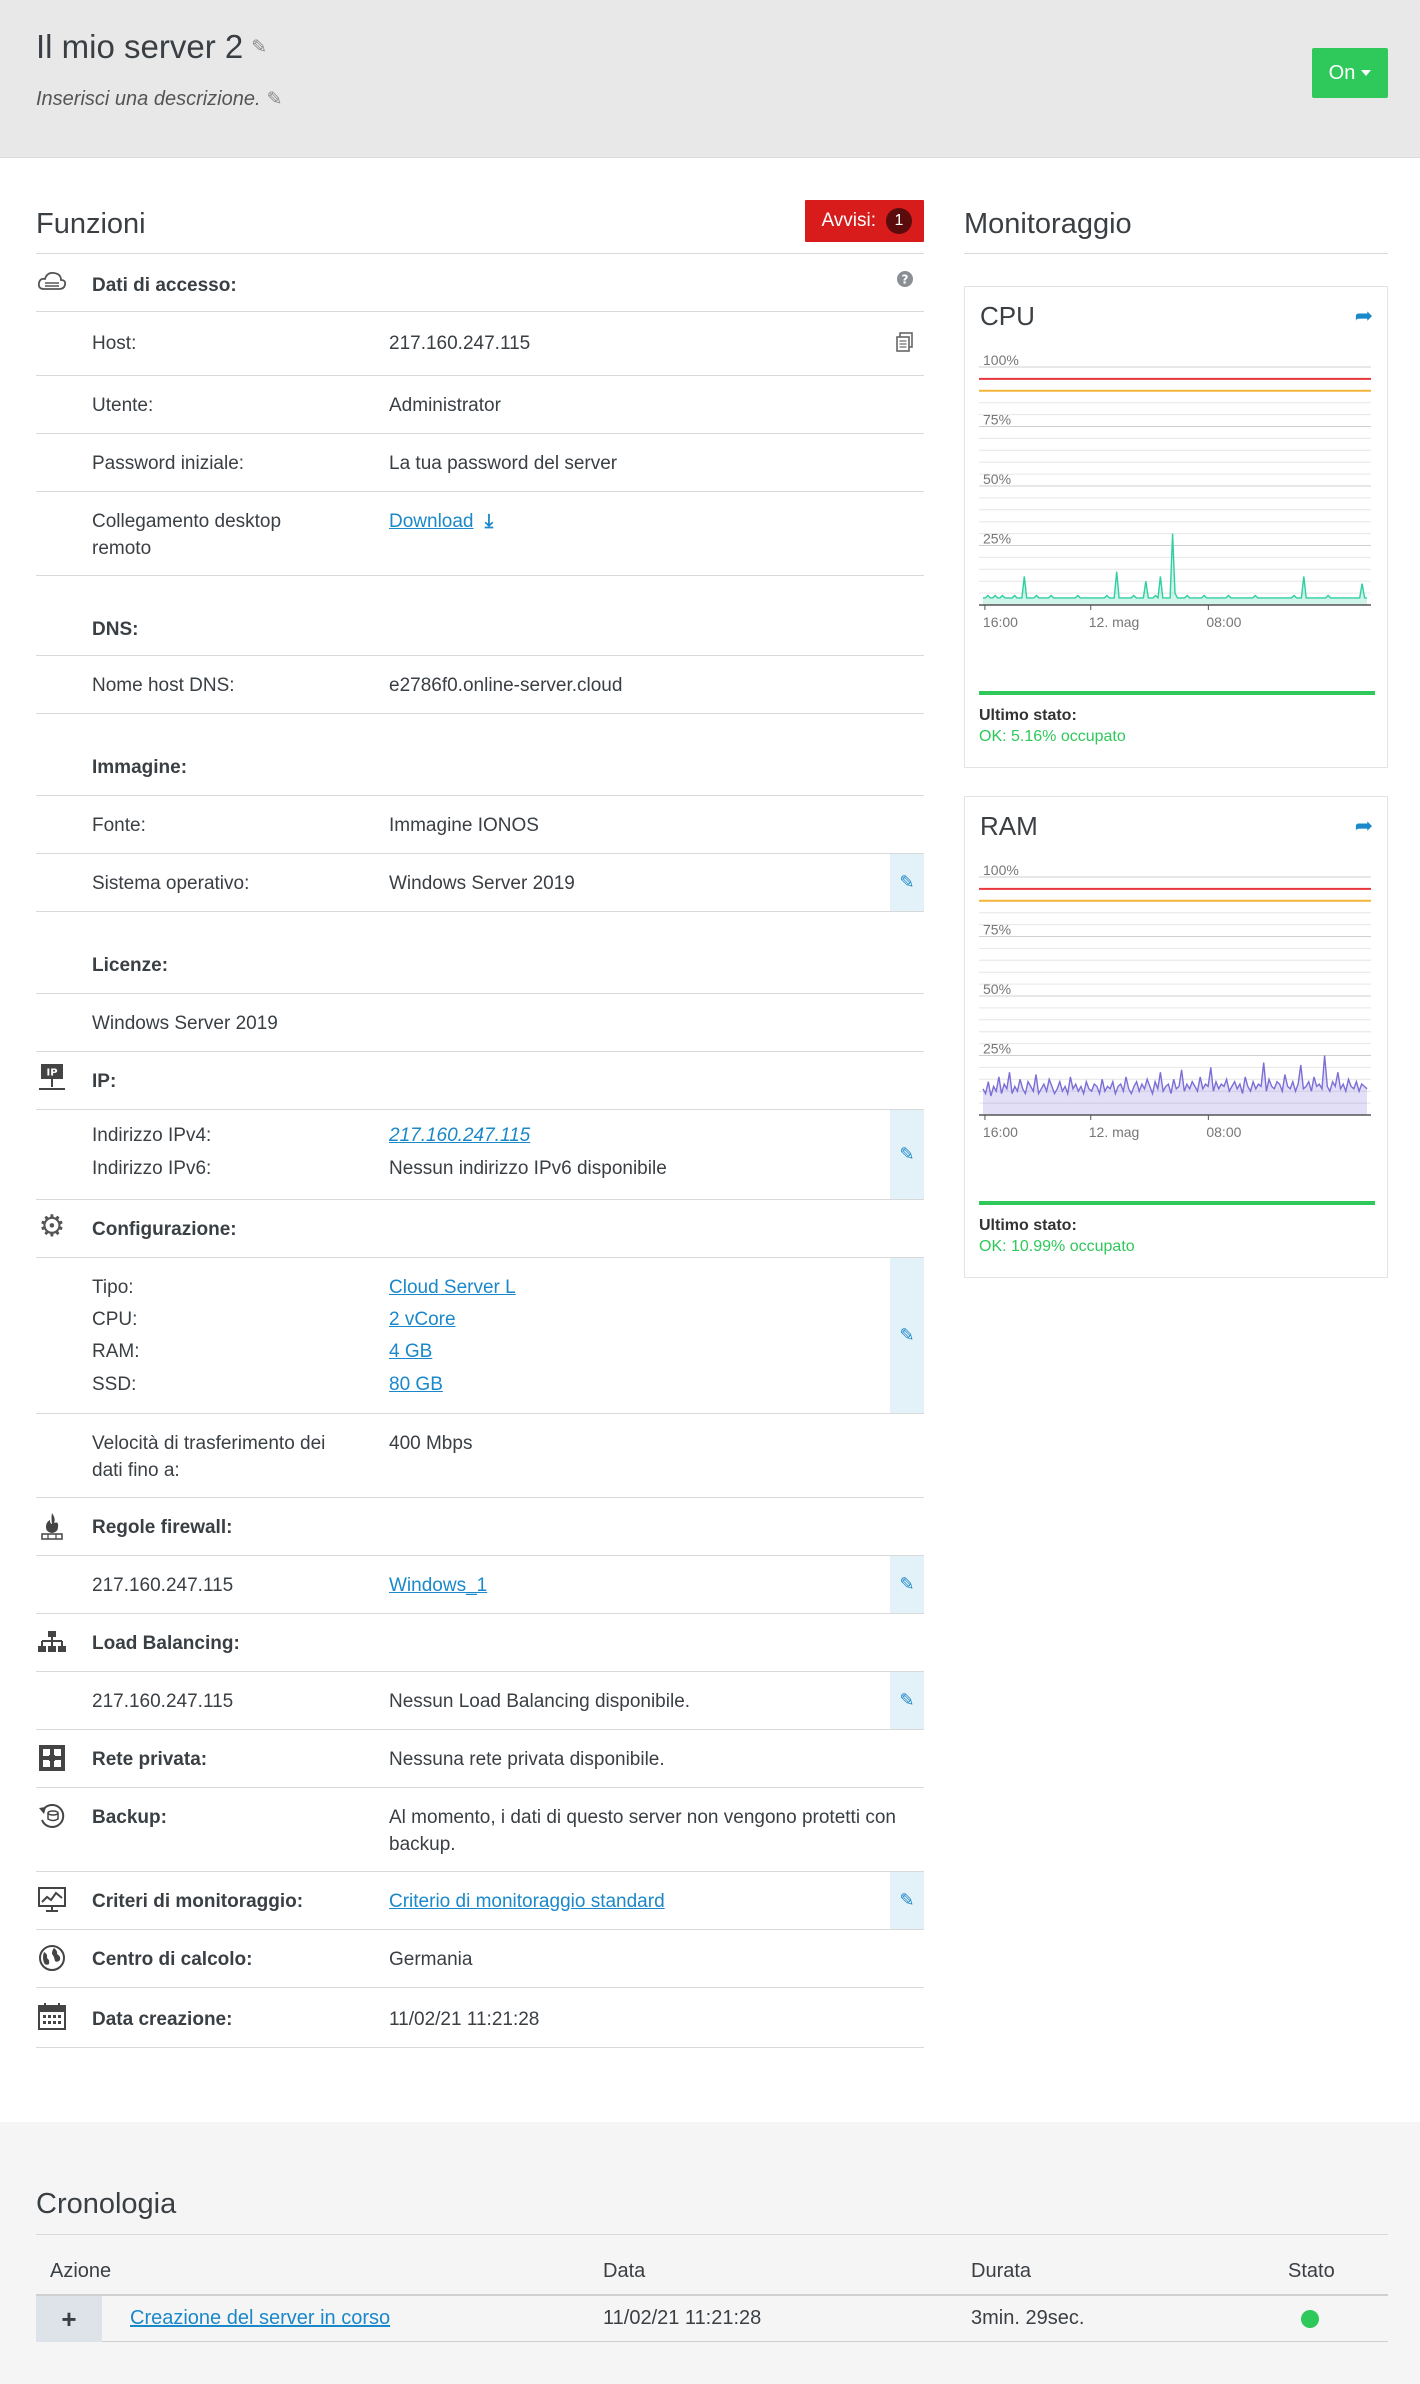  I want to click on download-icon: ⤓, so click(489, 521).